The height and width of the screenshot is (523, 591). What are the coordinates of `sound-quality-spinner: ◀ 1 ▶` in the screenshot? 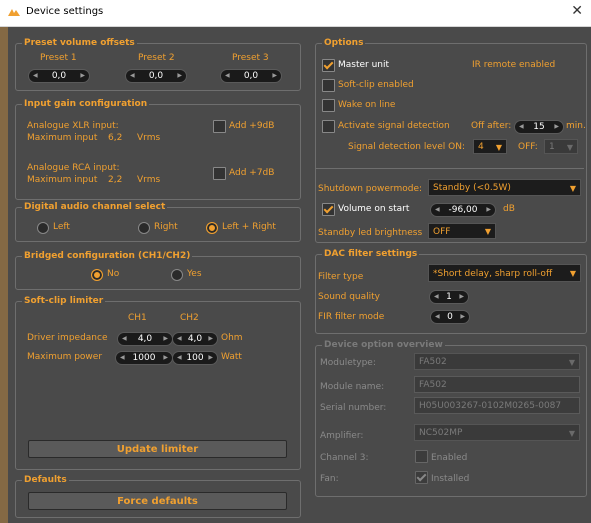 It's located at (449, 297).